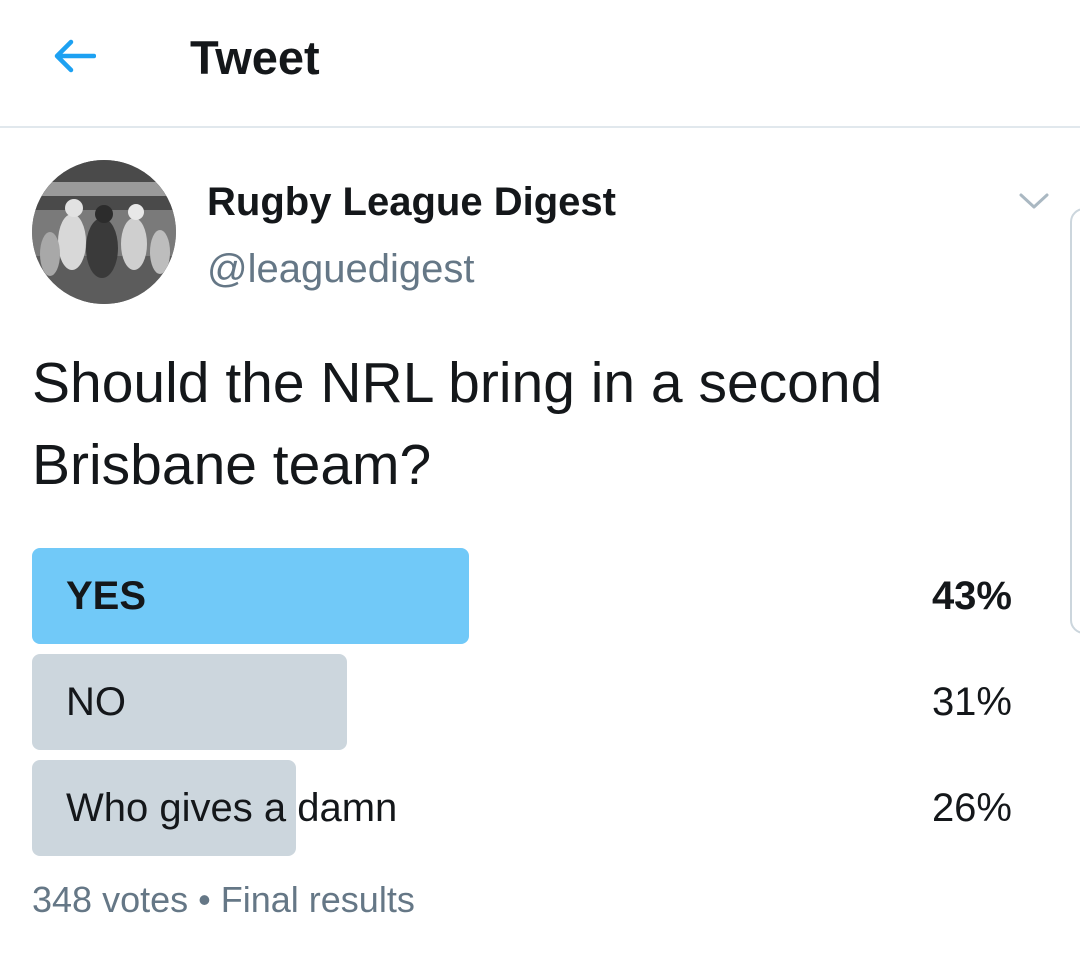  I want to click on arrow-left-icon, so click(75, 56).